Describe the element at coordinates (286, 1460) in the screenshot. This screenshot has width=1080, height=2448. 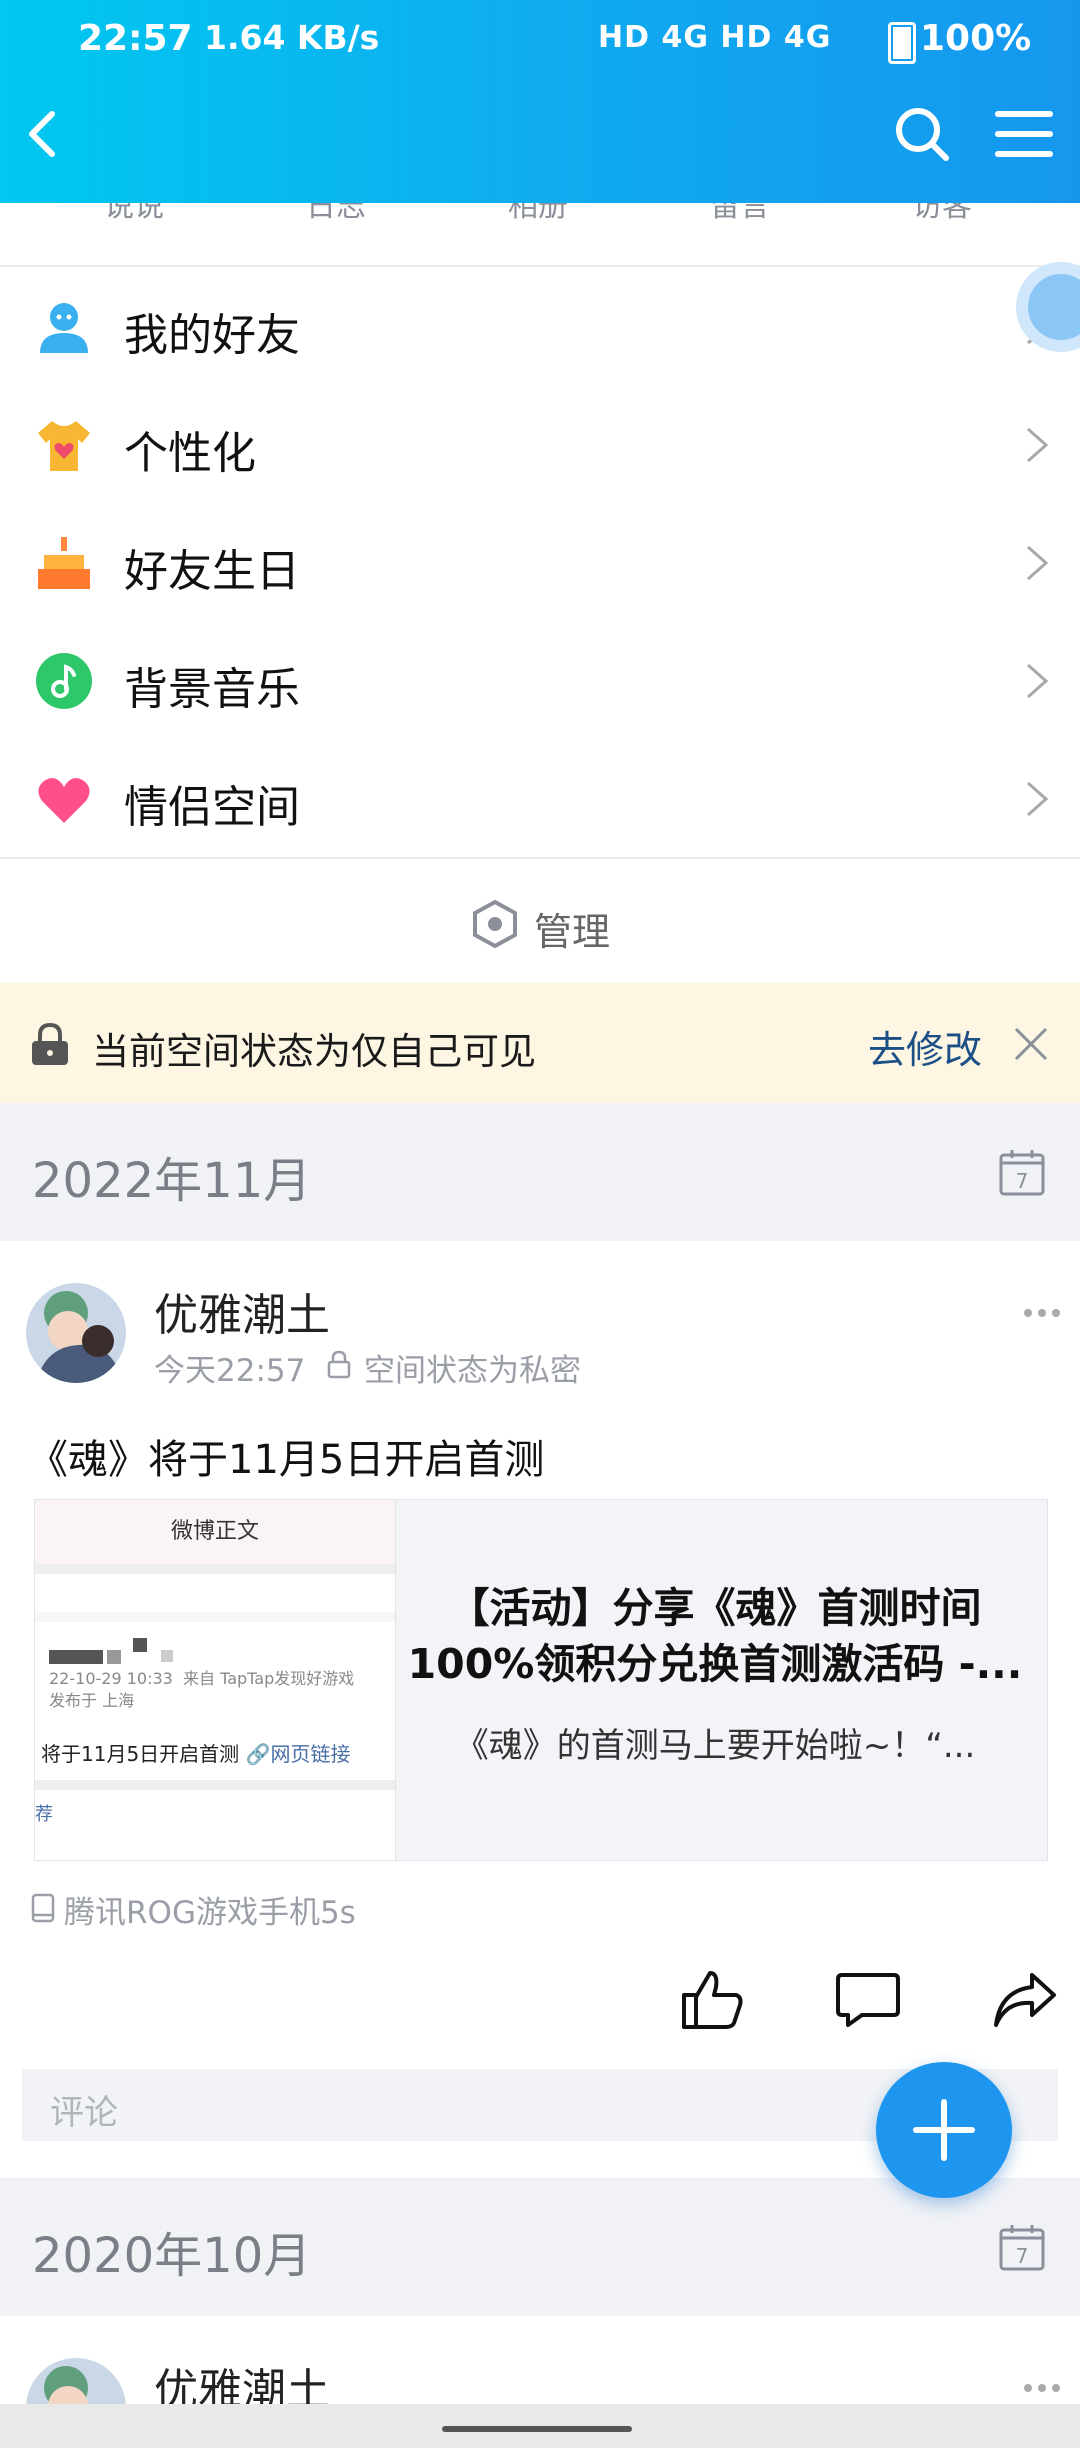
I see `post-content: 《魂》将于11月5日开启首测` at that location.